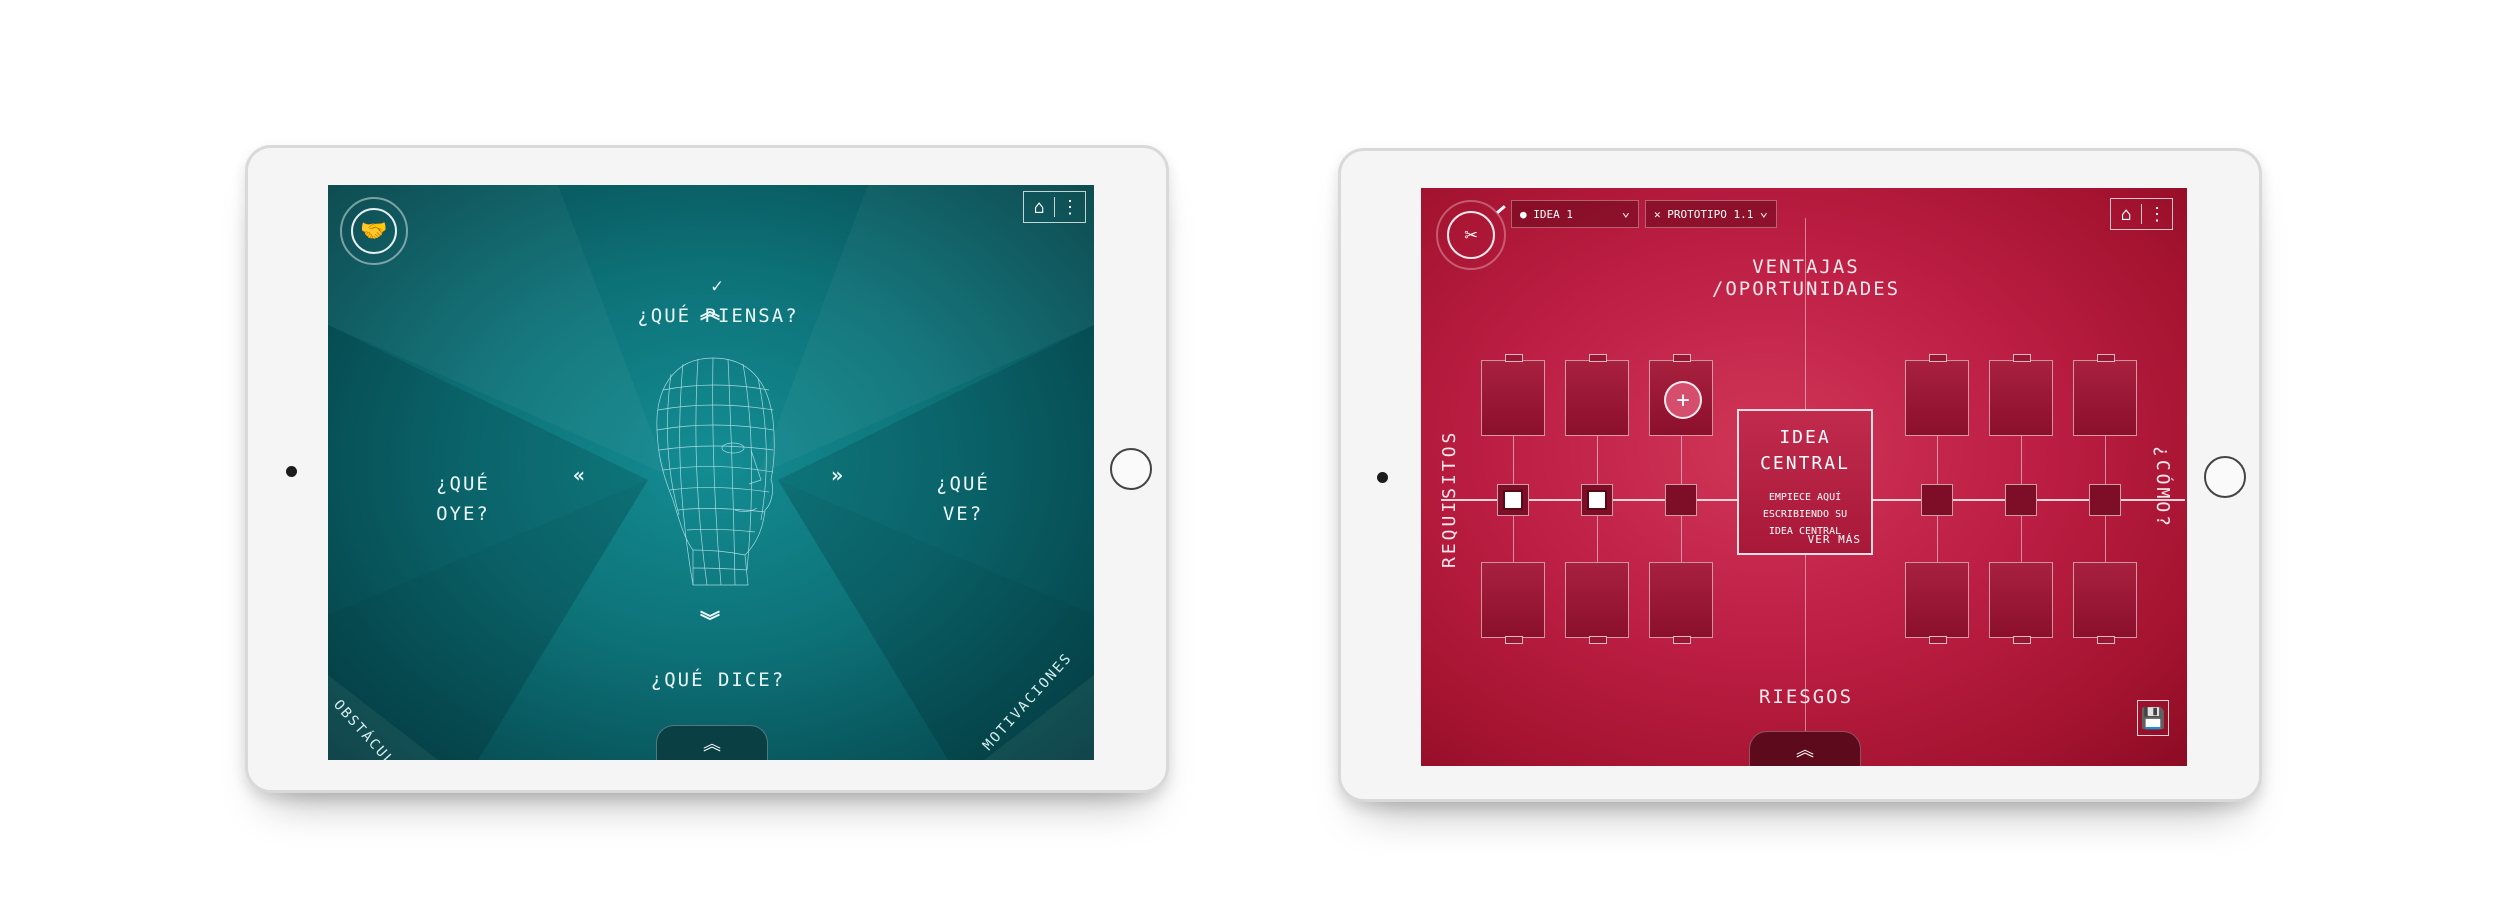 The width and height of the screenshot is (2500, 920). What do you see at coordinates (710, 309) in the screenshot?
I see `chevron-up-icon: ︽` at bounding box center [710, 309].